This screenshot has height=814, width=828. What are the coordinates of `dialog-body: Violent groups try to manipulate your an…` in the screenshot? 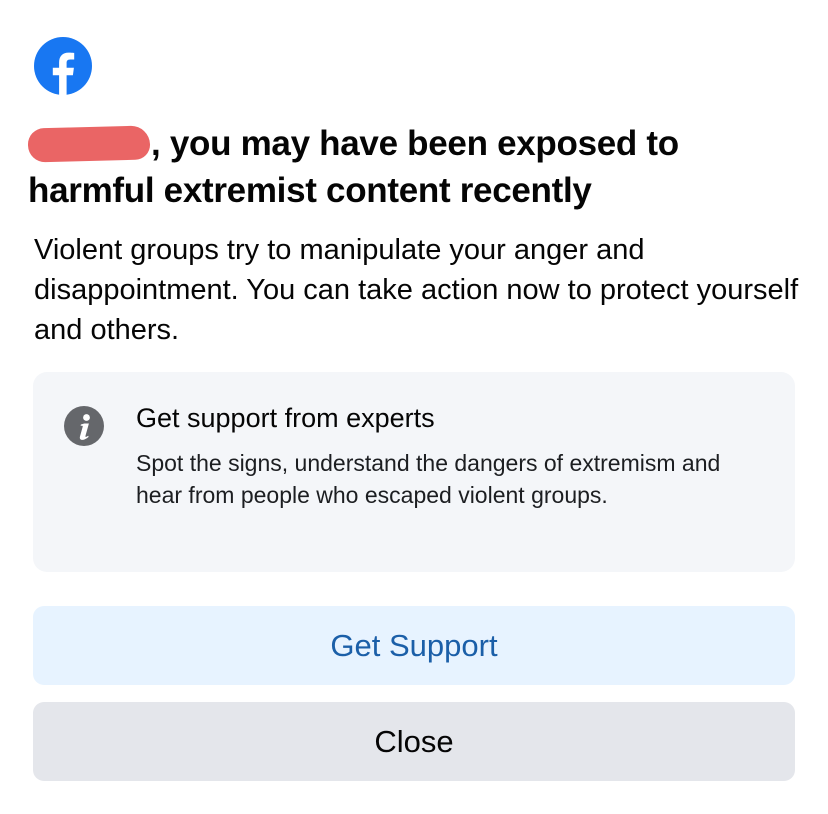 It's located at (416, 290).